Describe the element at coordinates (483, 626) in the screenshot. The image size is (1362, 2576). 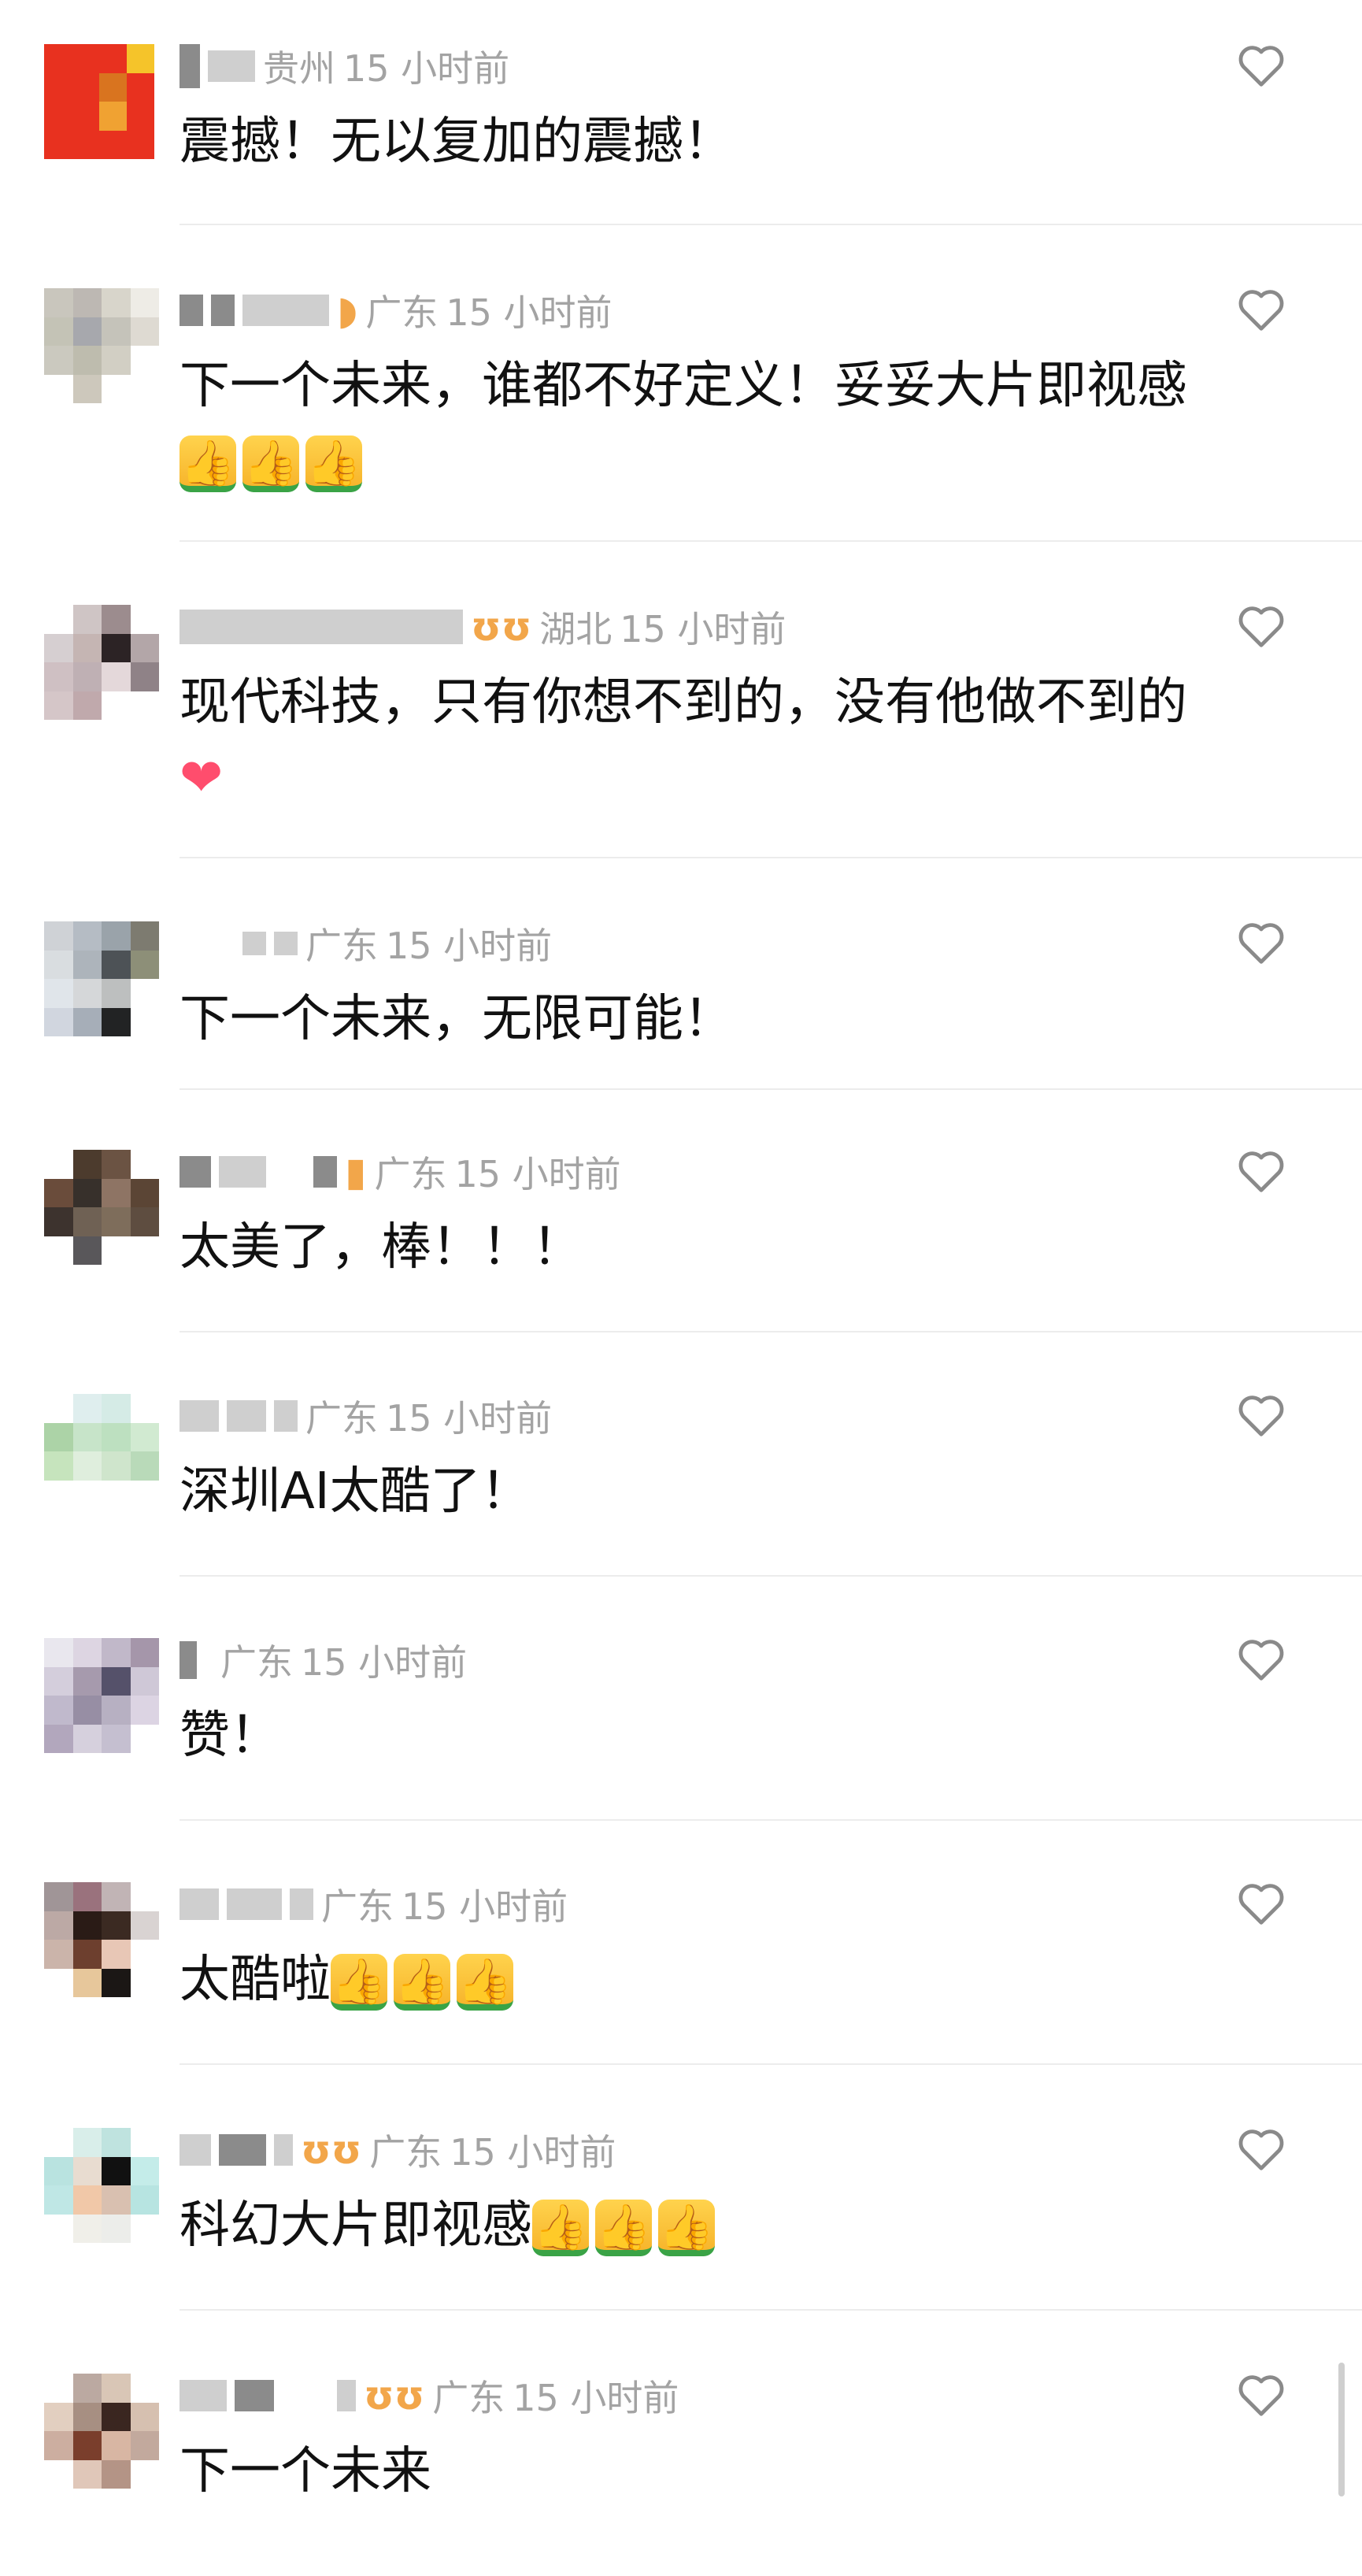
I see `comment-meta: ʊʊ 湖北 15 小时前` at that location.